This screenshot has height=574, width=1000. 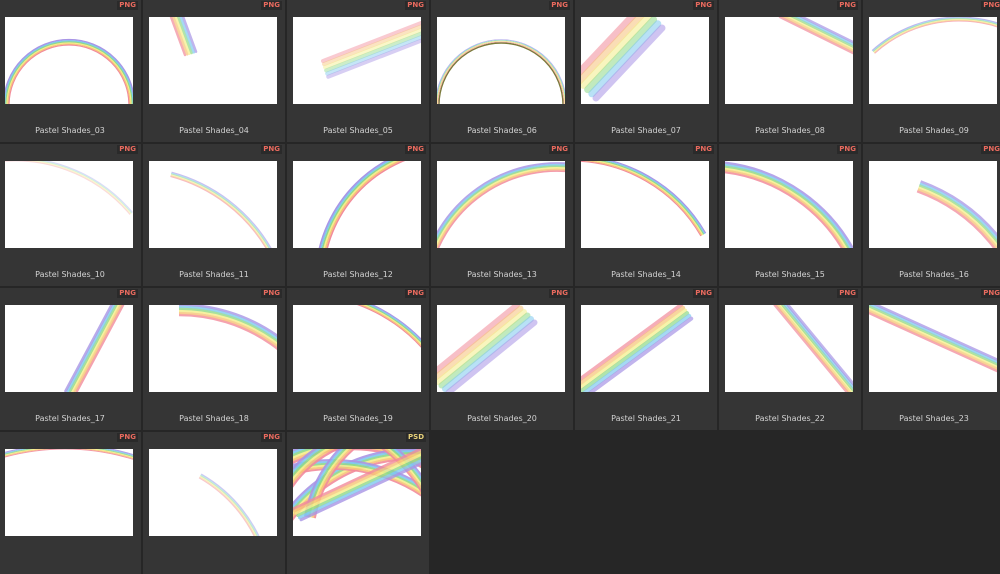 I want to click on thumbnail-filename: Pastel Shades_18, so click(x=214, y=418).